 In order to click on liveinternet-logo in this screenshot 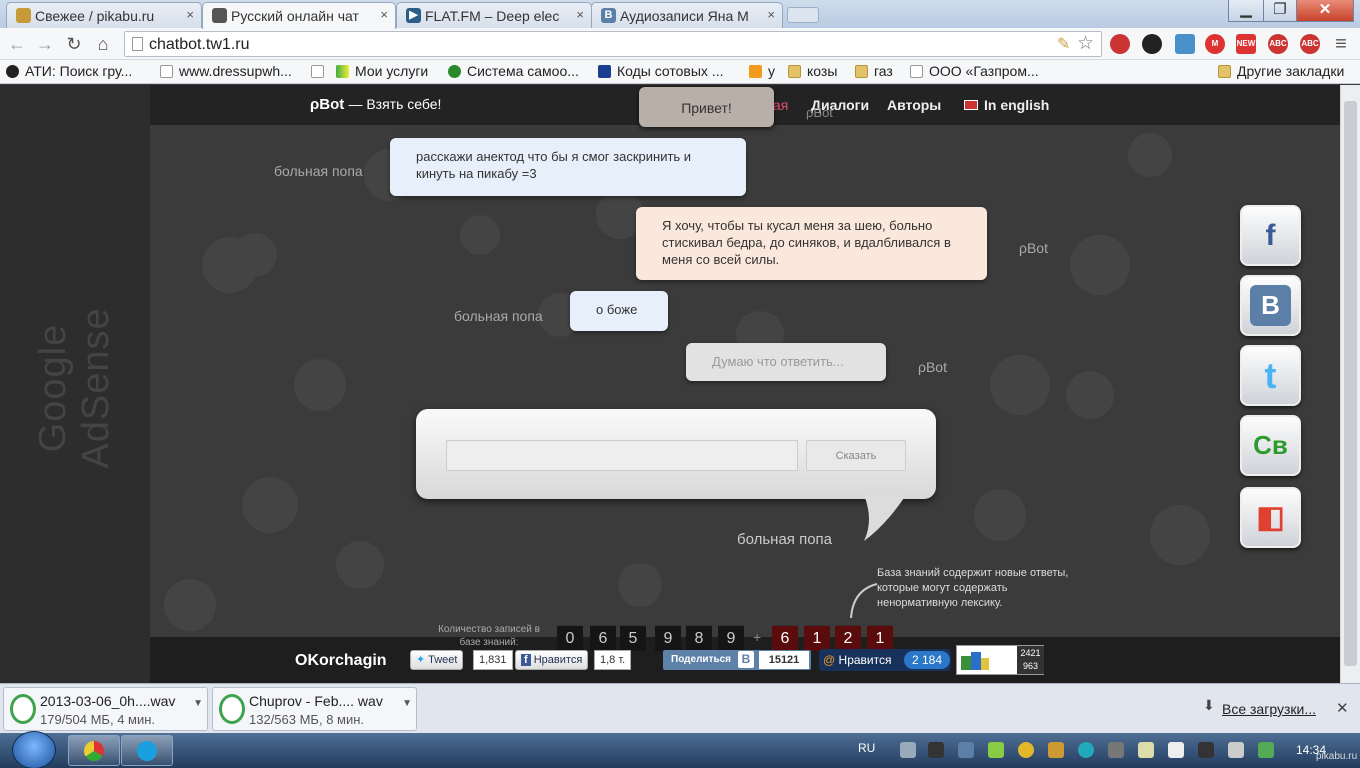, I will do `click(975, 661)`.